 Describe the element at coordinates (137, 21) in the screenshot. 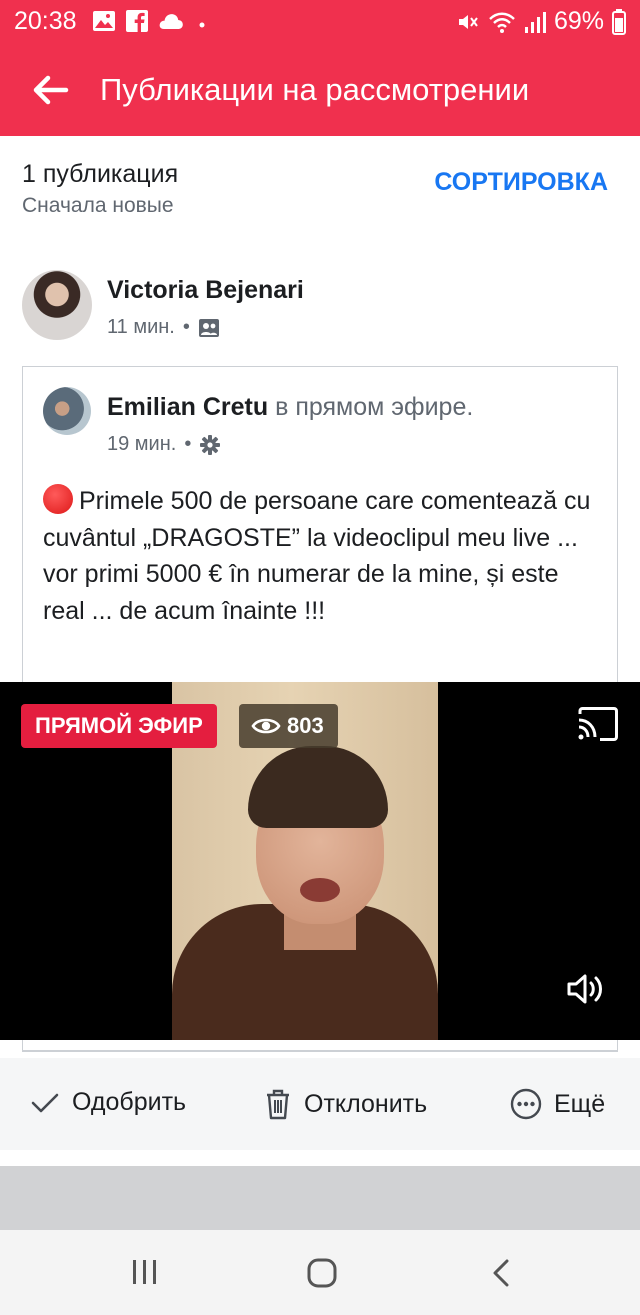

I see `facebook-icon` at that location.